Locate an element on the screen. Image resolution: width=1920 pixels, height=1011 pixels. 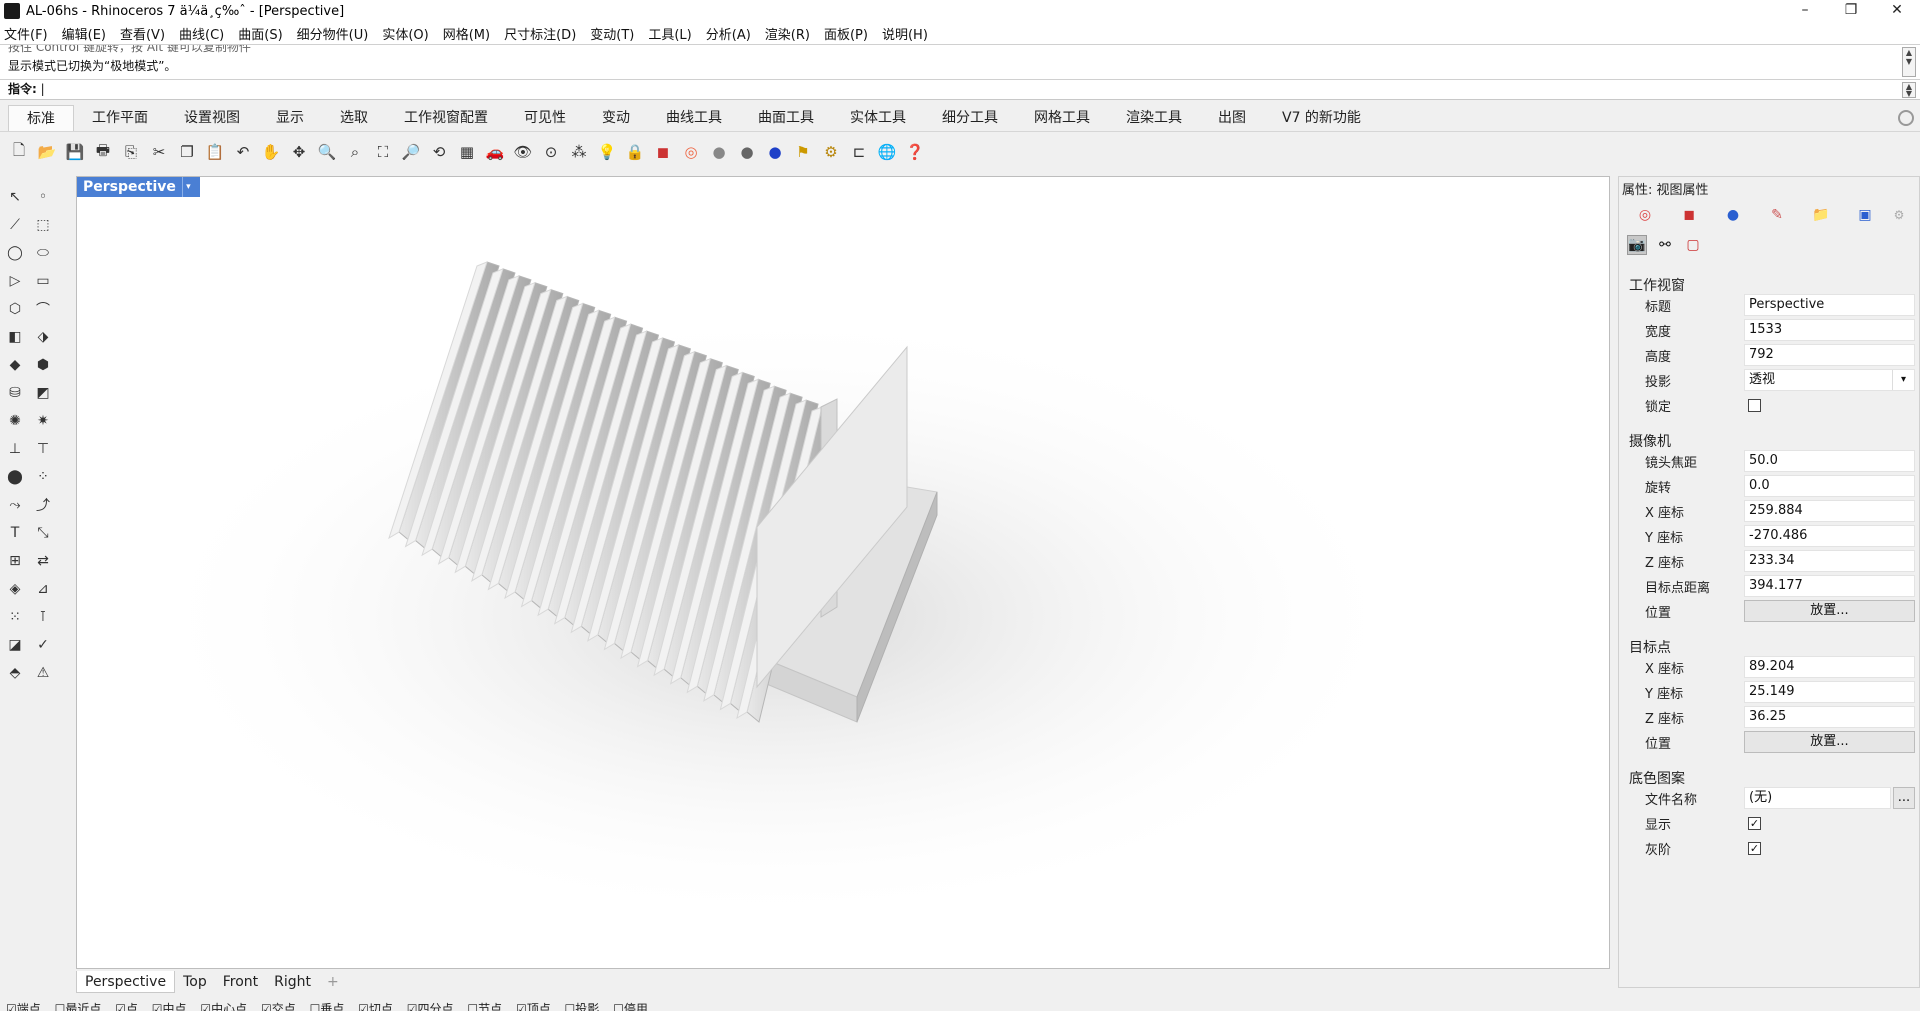
surface-icon: ◧ is located at coordinates (15, 337).